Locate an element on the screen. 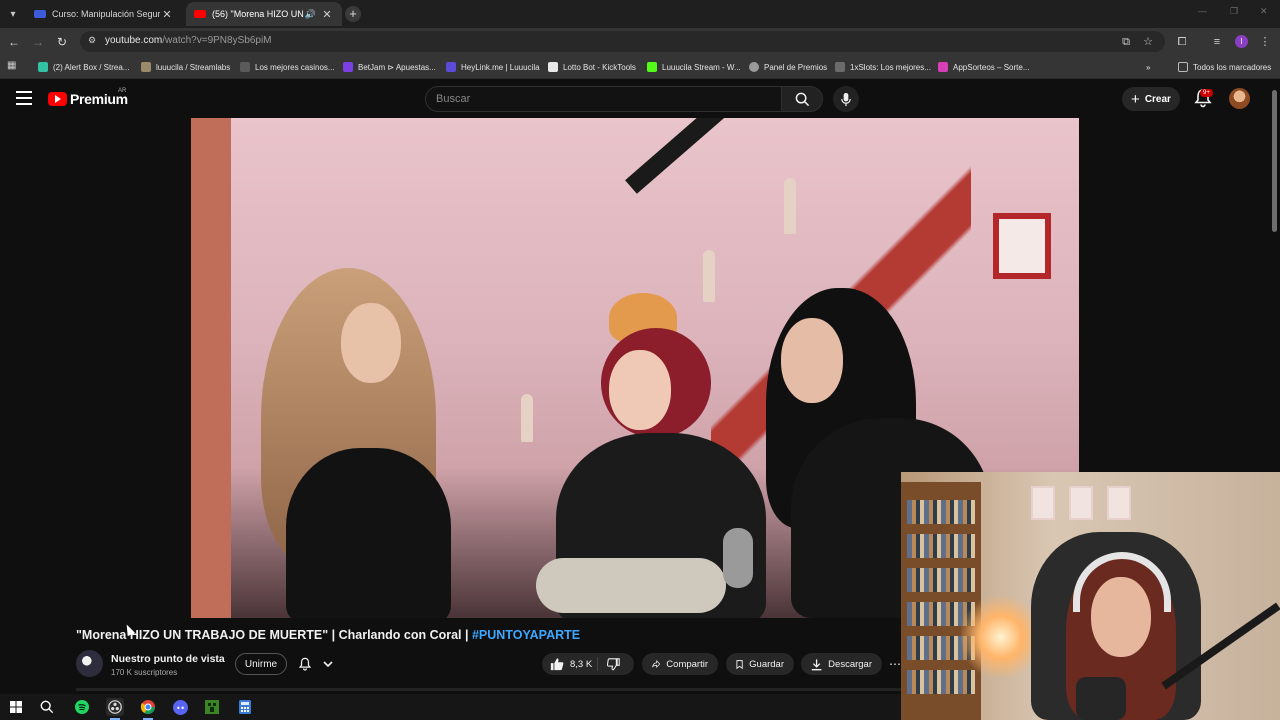 The width and height of the screenshot is (1280, 720). notifications-badge: 9+ is located at coordinates (1206, 93).